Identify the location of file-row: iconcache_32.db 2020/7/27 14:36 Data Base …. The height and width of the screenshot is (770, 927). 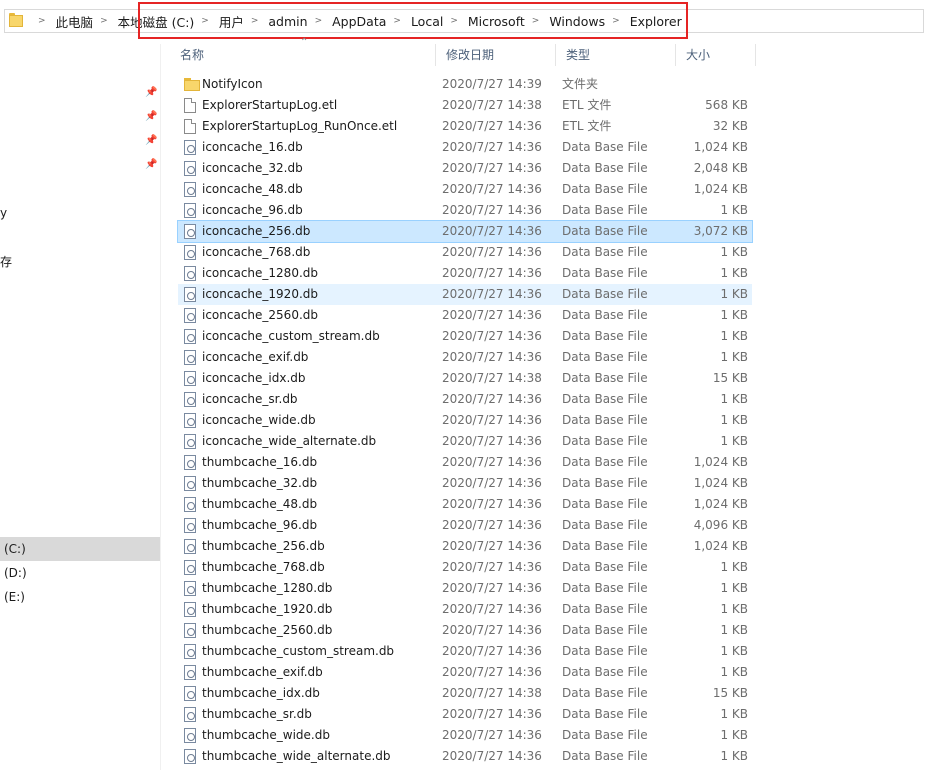
(465, 168).